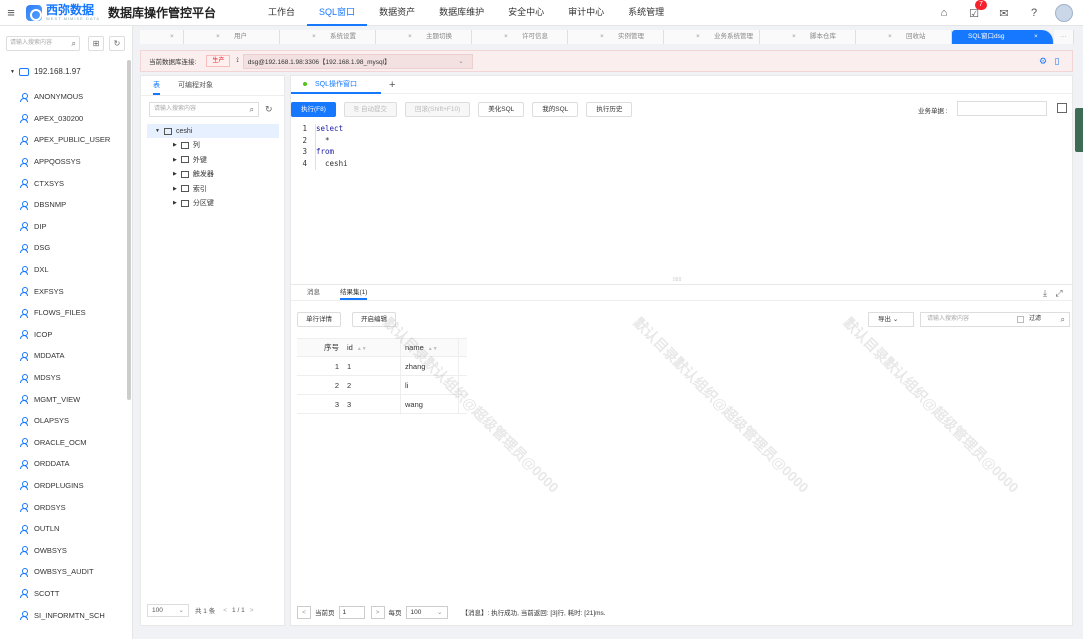 Image resolution: width=1083 pixels, height=639 pixels. Describe the element at coordinates (377, 612) in the screenshot. I see `next-page-button: >` at that location.